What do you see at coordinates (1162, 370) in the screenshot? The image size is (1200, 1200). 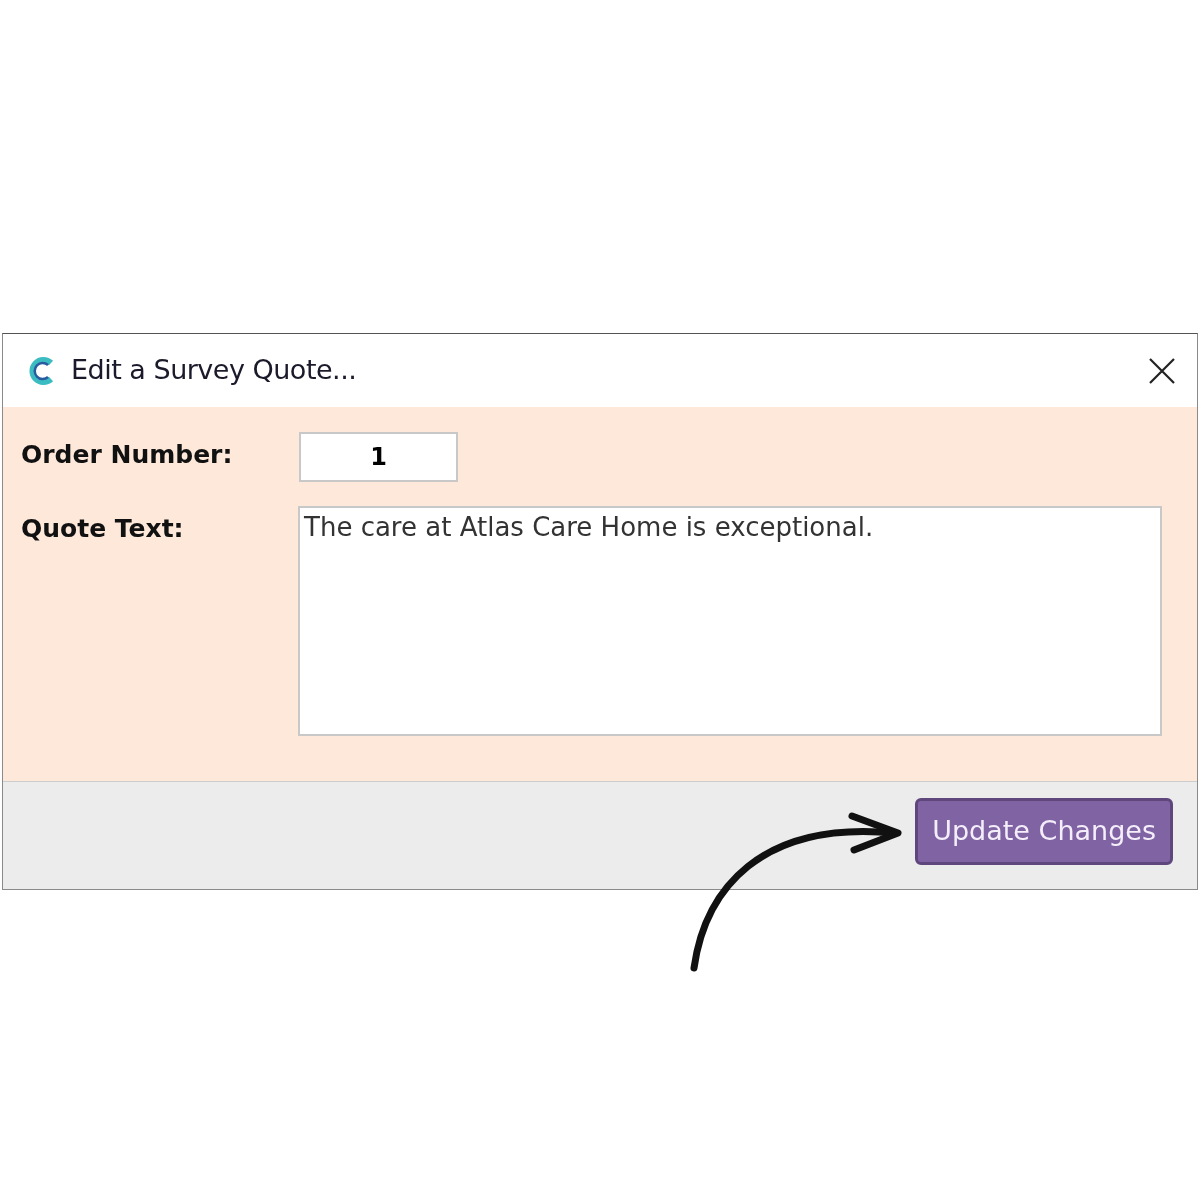 I see `close-icon` at bounding box center [1162, 370].